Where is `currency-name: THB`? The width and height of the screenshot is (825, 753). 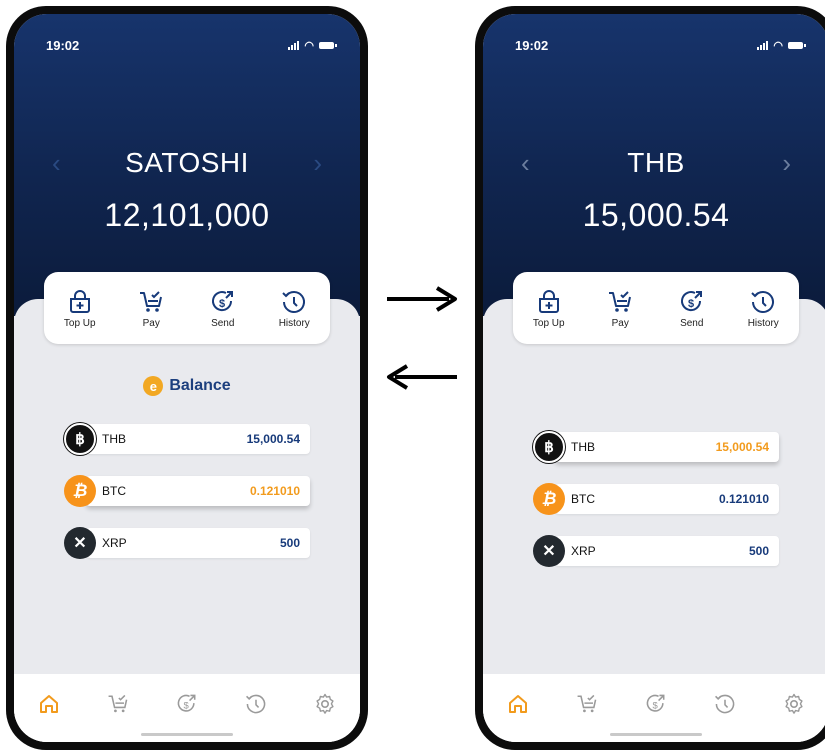 currency-name: THB is located at coordinates (656, 162).